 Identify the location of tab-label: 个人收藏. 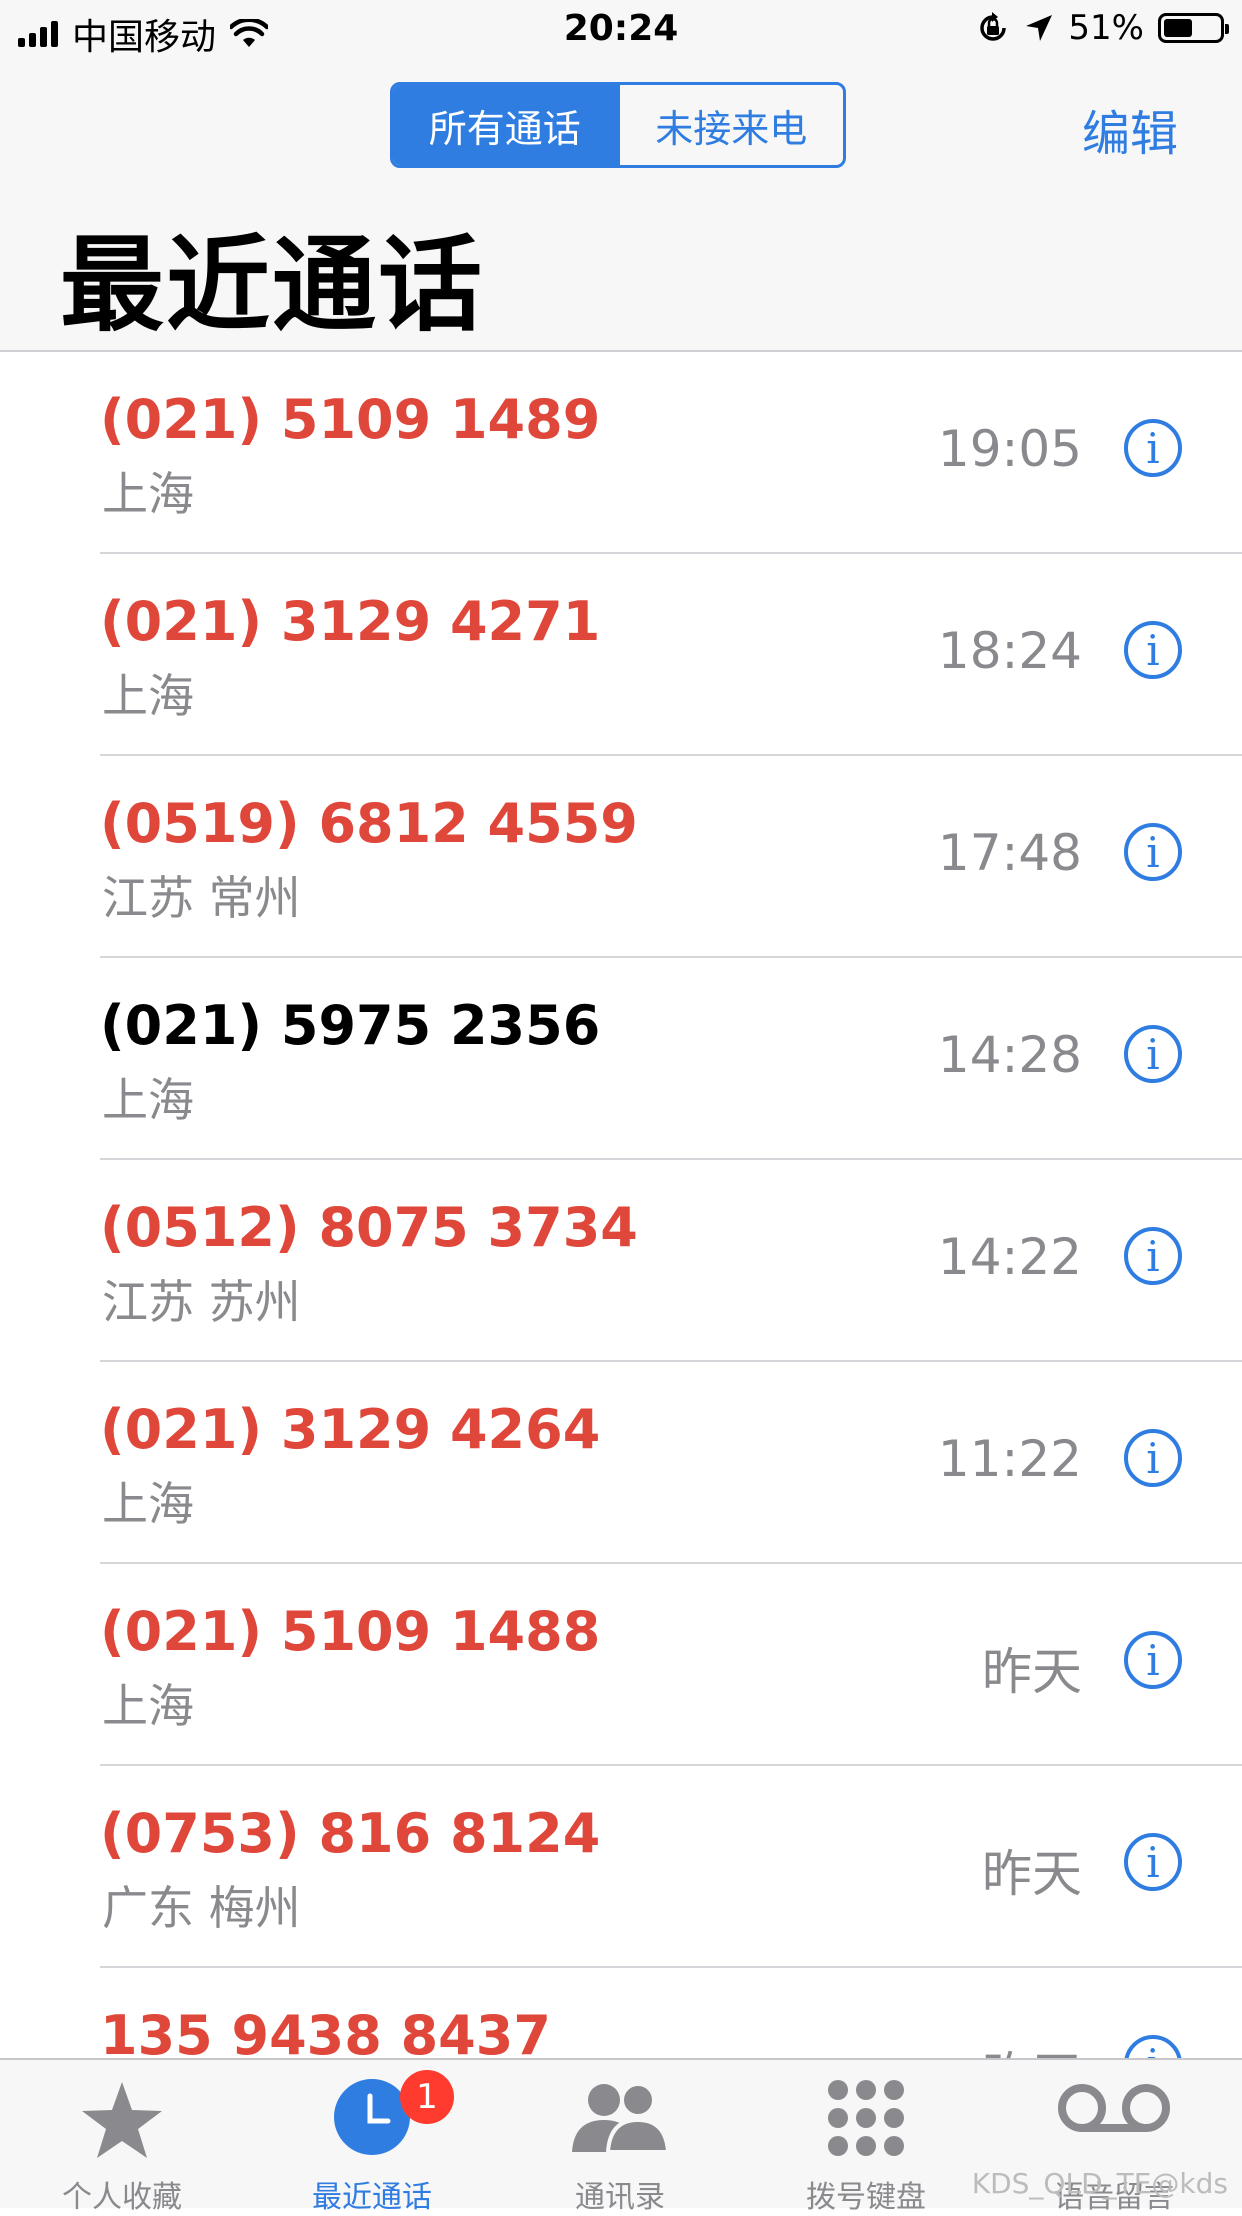
(122, 2197).